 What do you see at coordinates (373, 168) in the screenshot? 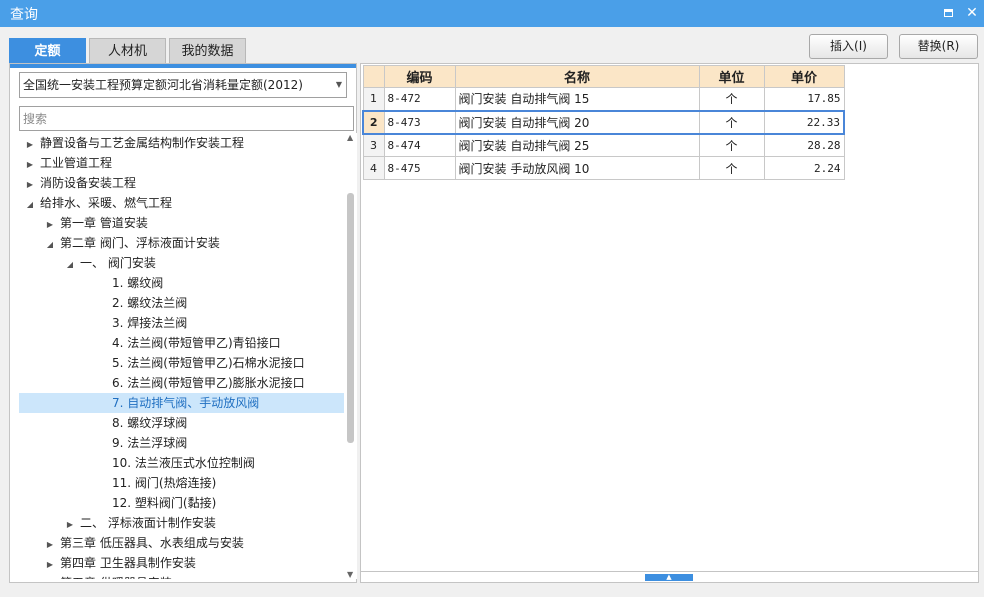
I see `row-number: 4` at bounding box center [373, 168].